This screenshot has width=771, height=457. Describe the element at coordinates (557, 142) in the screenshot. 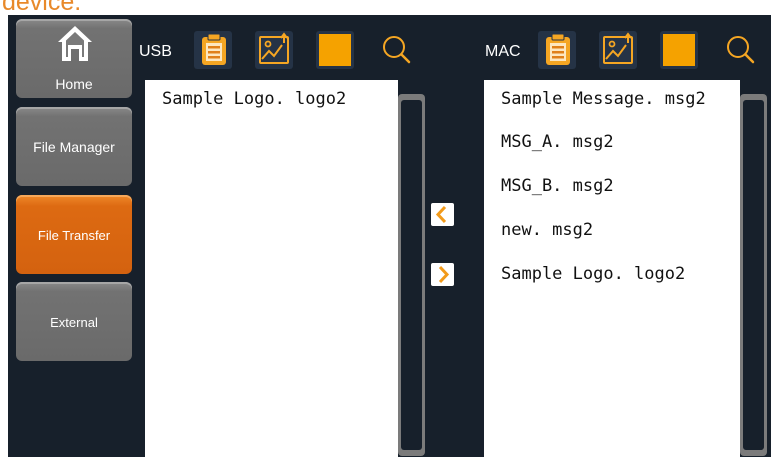

I see `mac-file-item: MSG_A. msg2` at that location.